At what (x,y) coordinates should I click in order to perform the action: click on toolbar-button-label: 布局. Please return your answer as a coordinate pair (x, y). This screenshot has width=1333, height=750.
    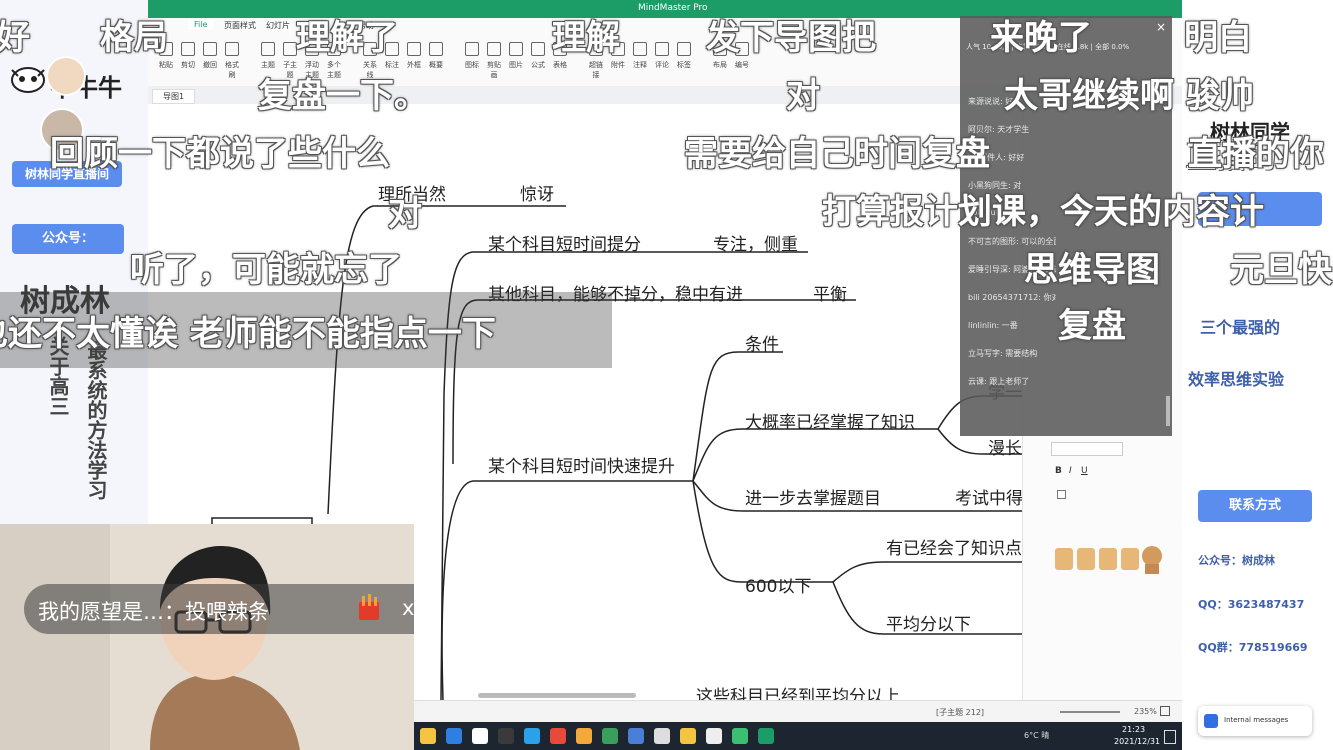
    Looking at the image, I should click on (720, 65).